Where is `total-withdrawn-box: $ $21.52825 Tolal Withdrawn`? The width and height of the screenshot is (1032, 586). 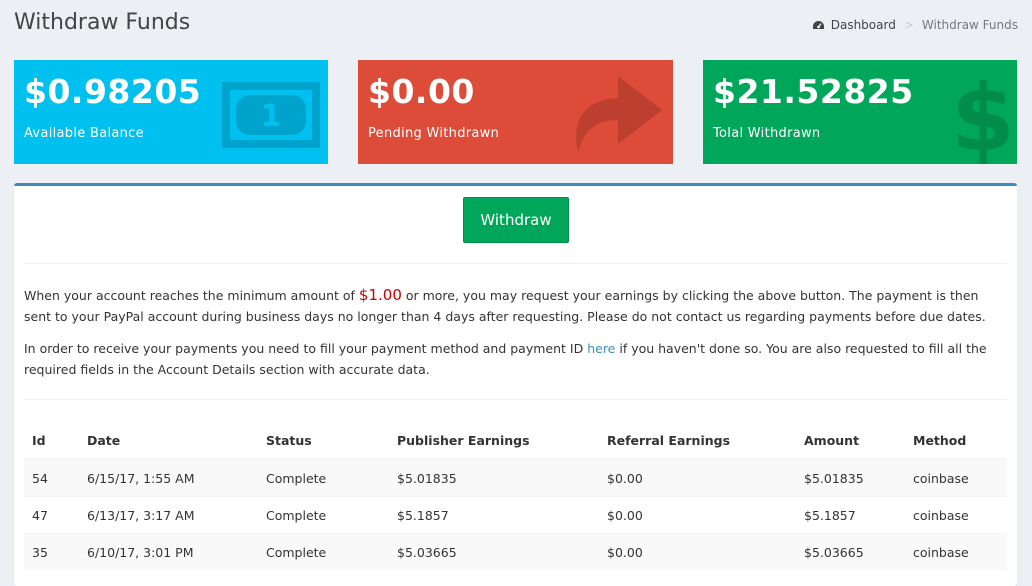
total-withdrawn-box: $ $21.52825 Tolal Withdrawn is located at coordinates (860, 112).